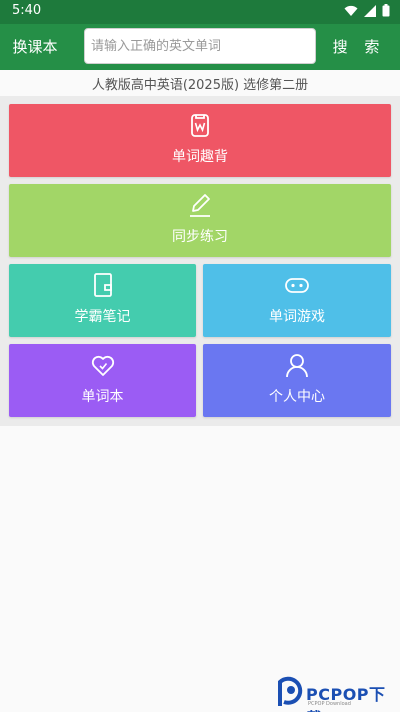 The height and width of the screenshot is (712, 400). Describe the element at coordinates (329, 704) in the screenshot. I see `watermark-subtitle: PCPOP Download` at that location.